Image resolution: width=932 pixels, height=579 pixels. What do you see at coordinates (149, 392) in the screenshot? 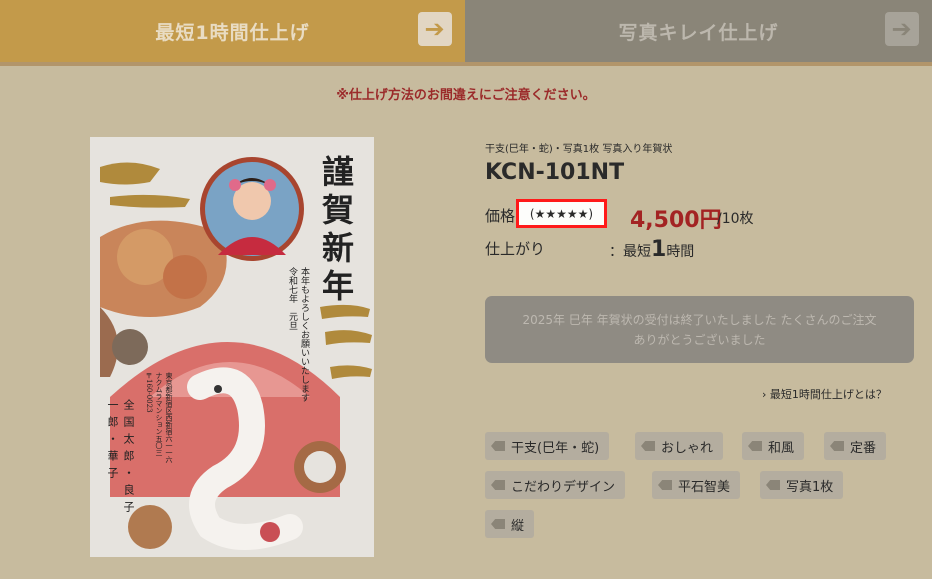
I see `card-address-line: 〒160-0023` at bounding box center [149, 392].